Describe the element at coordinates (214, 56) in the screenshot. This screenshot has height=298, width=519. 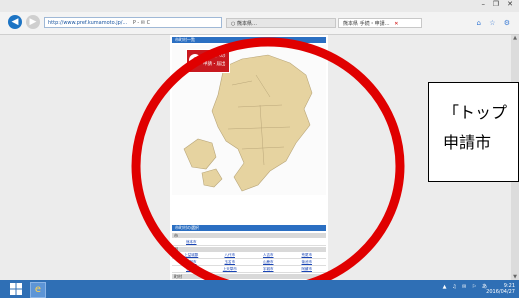
I see `banner-line-1: 熊本県への` at that location.